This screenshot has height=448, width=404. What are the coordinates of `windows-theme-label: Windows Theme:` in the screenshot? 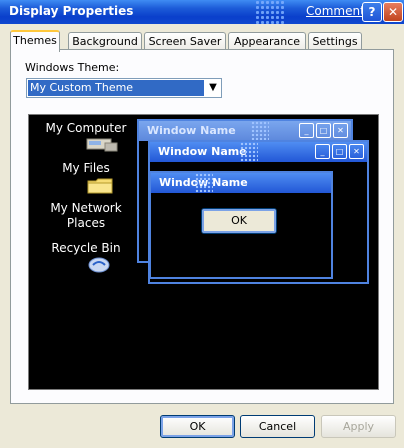 It's located at (72, 67).